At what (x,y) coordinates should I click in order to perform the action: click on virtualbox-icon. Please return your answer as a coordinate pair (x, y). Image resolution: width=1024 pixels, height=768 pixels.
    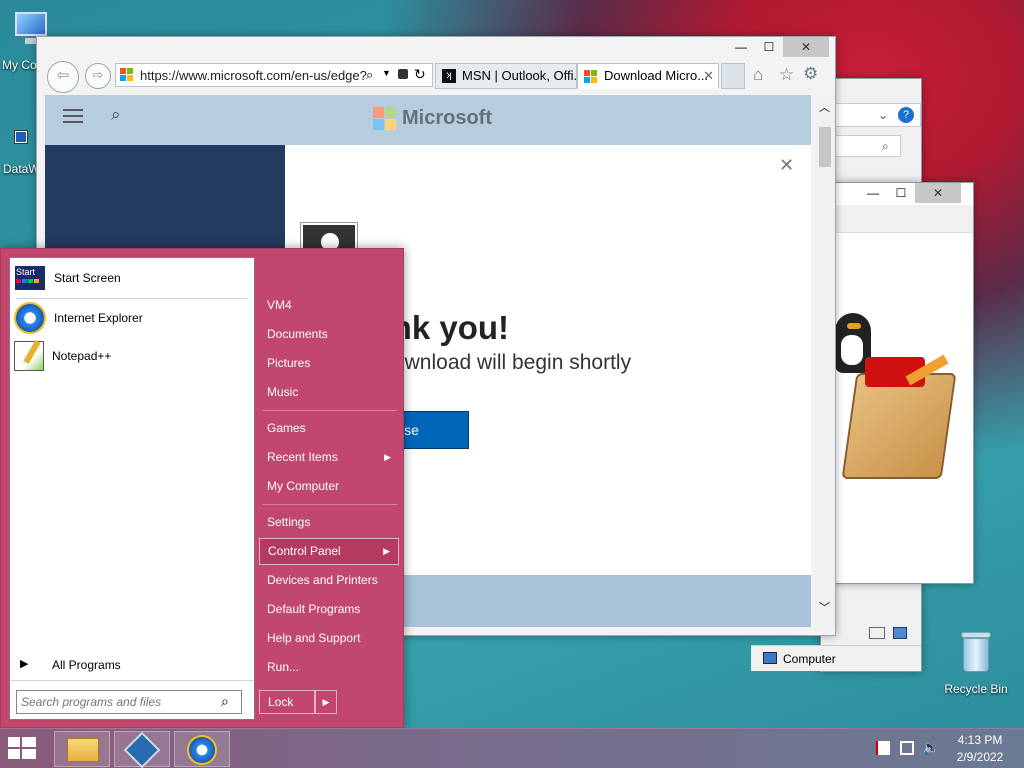
    Looking at the image, I should click on (142, 749).